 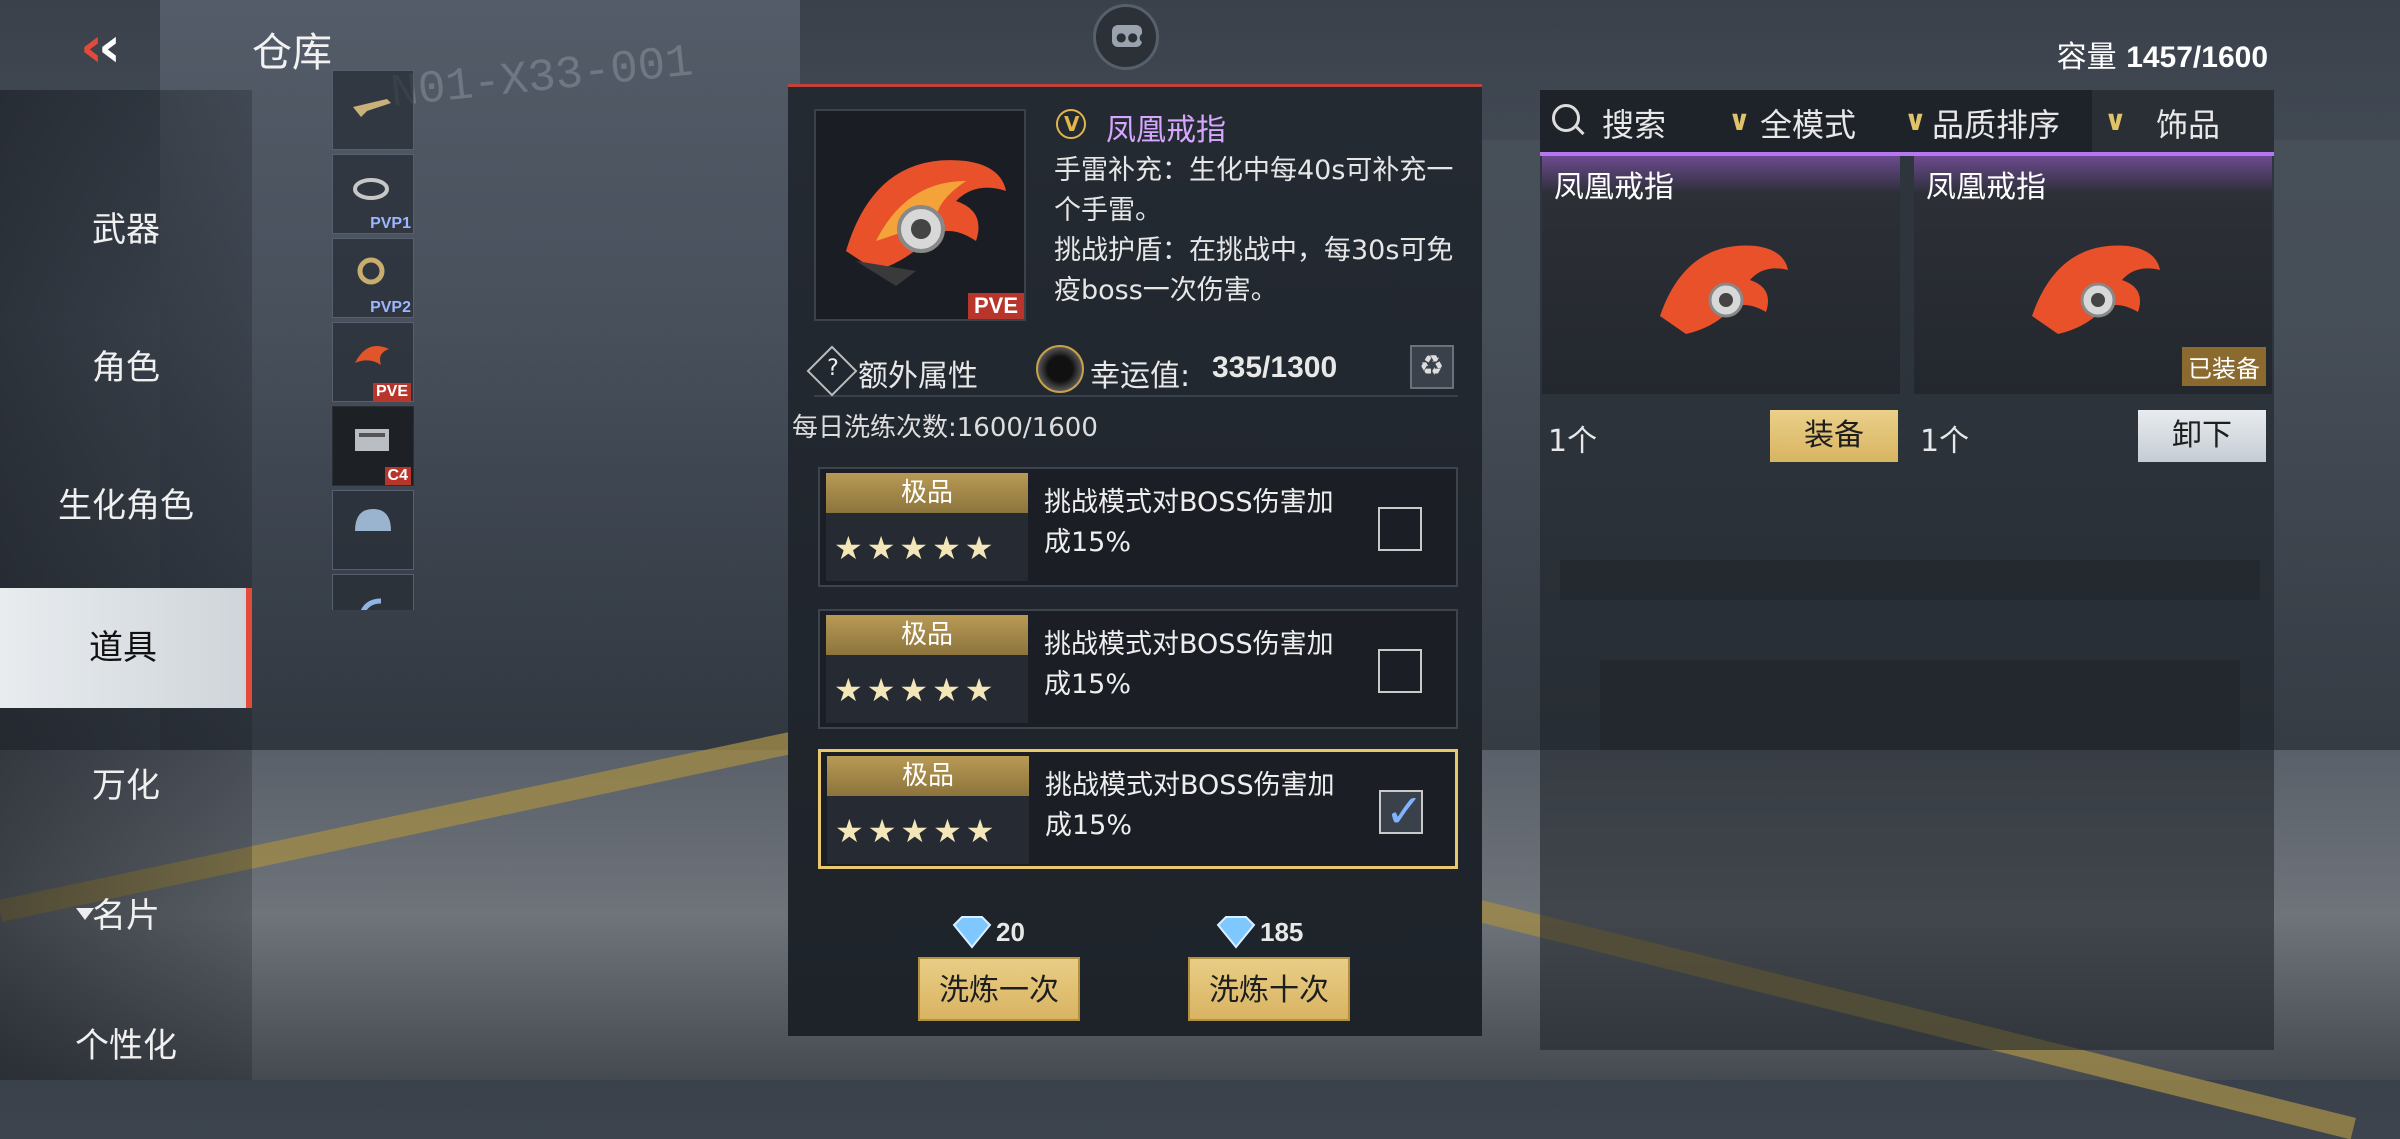 What do you see at coordinates (1254, 270) in the screenshot?
I see `item-desc-line: 挑战护盾：在挑战中，每30s可免疫boss一次伤害。` at bounding box center [1254, 270].